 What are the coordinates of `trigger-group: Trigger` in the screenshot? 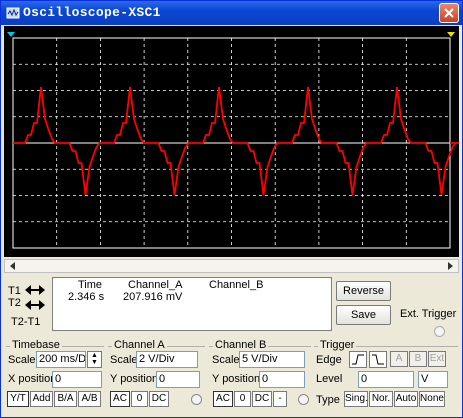 It's located at (386, 345).